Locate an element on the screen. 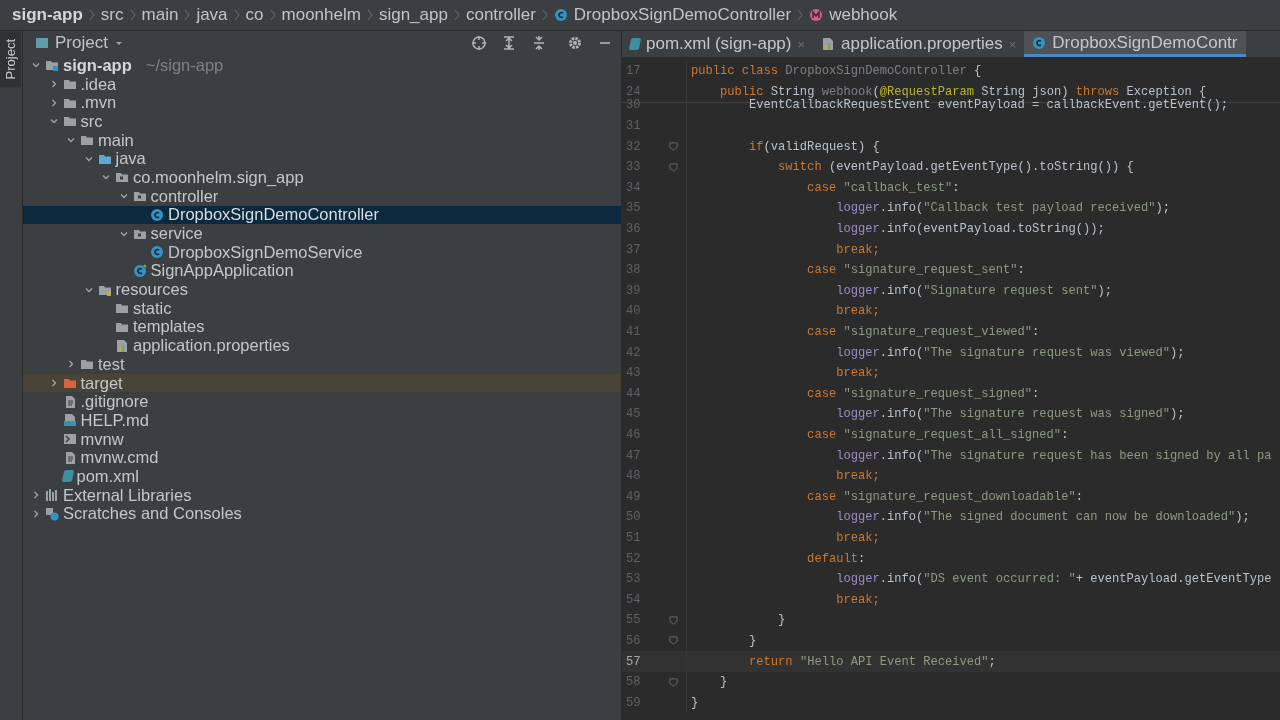 This screenshot has width=1280, height=720. line-number: 40 is located at coordinates (633, 311).